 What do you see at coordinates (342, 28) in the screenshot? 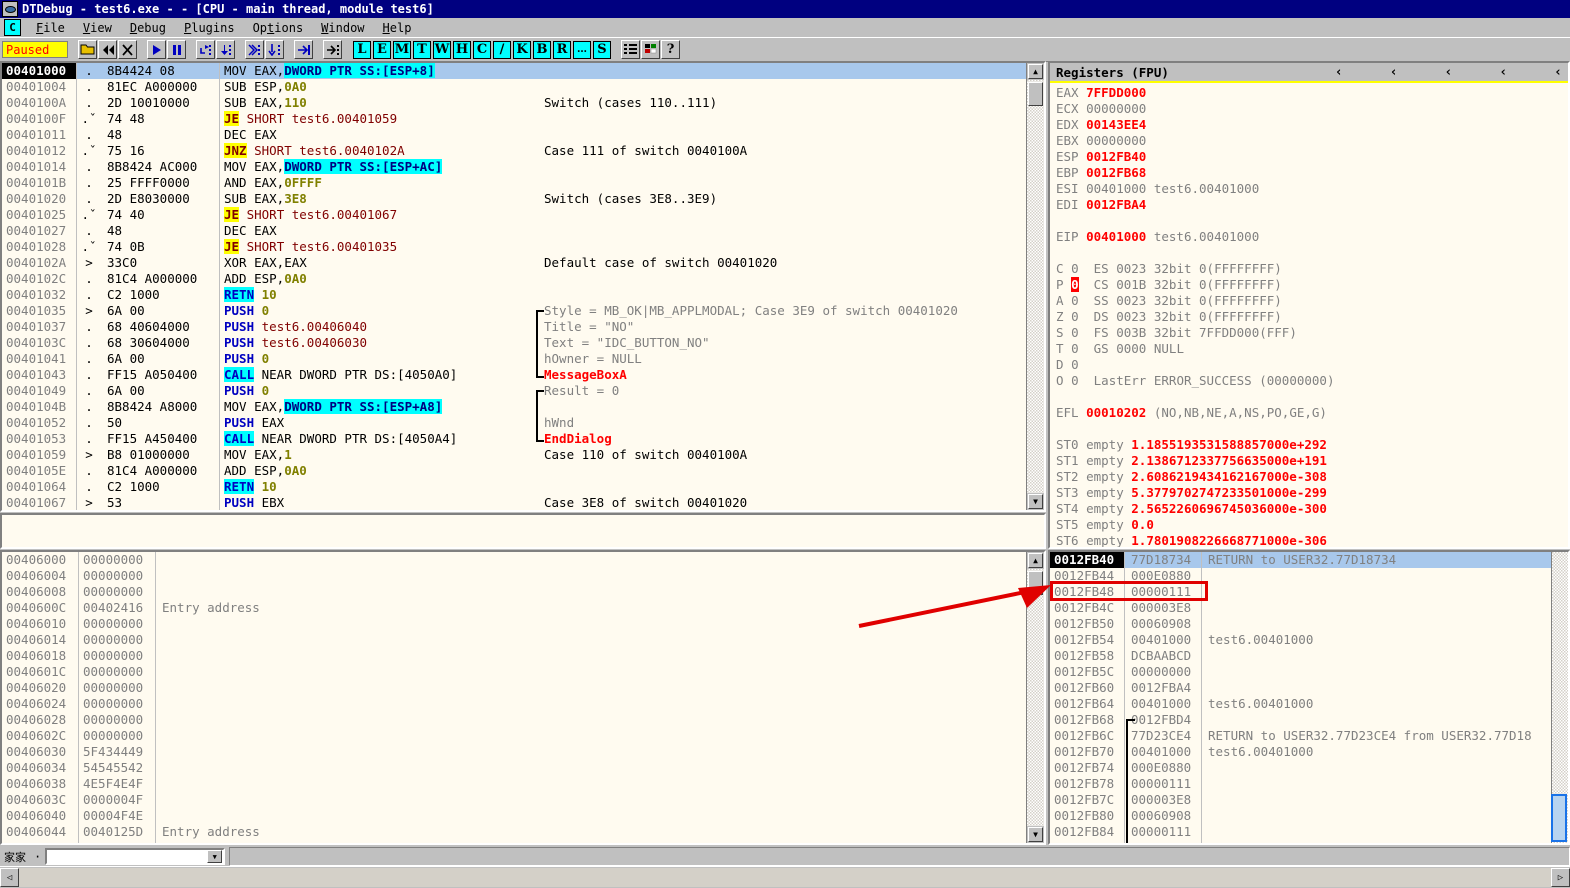
I see `menu-item-window: Window` at bounding box center [342, 28].